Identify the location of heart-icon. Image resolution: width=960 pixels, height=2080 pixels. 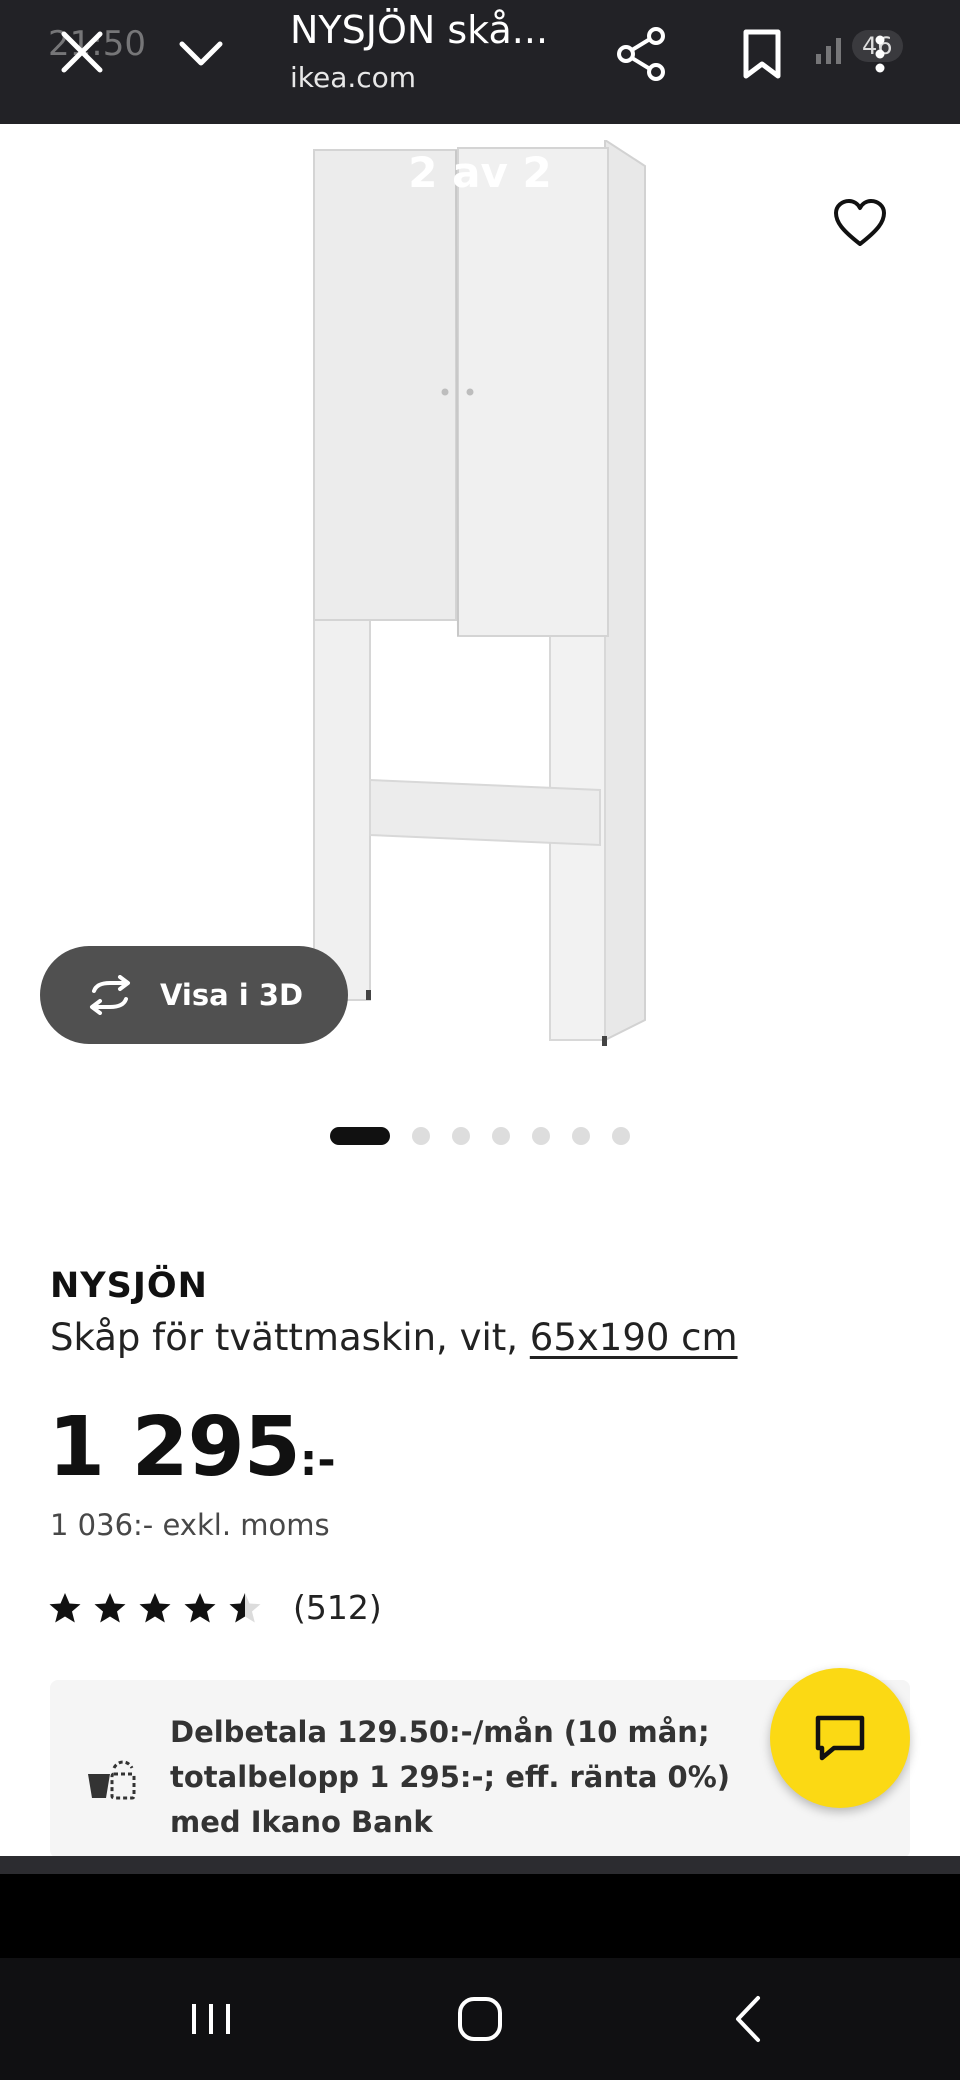
(860, 224).